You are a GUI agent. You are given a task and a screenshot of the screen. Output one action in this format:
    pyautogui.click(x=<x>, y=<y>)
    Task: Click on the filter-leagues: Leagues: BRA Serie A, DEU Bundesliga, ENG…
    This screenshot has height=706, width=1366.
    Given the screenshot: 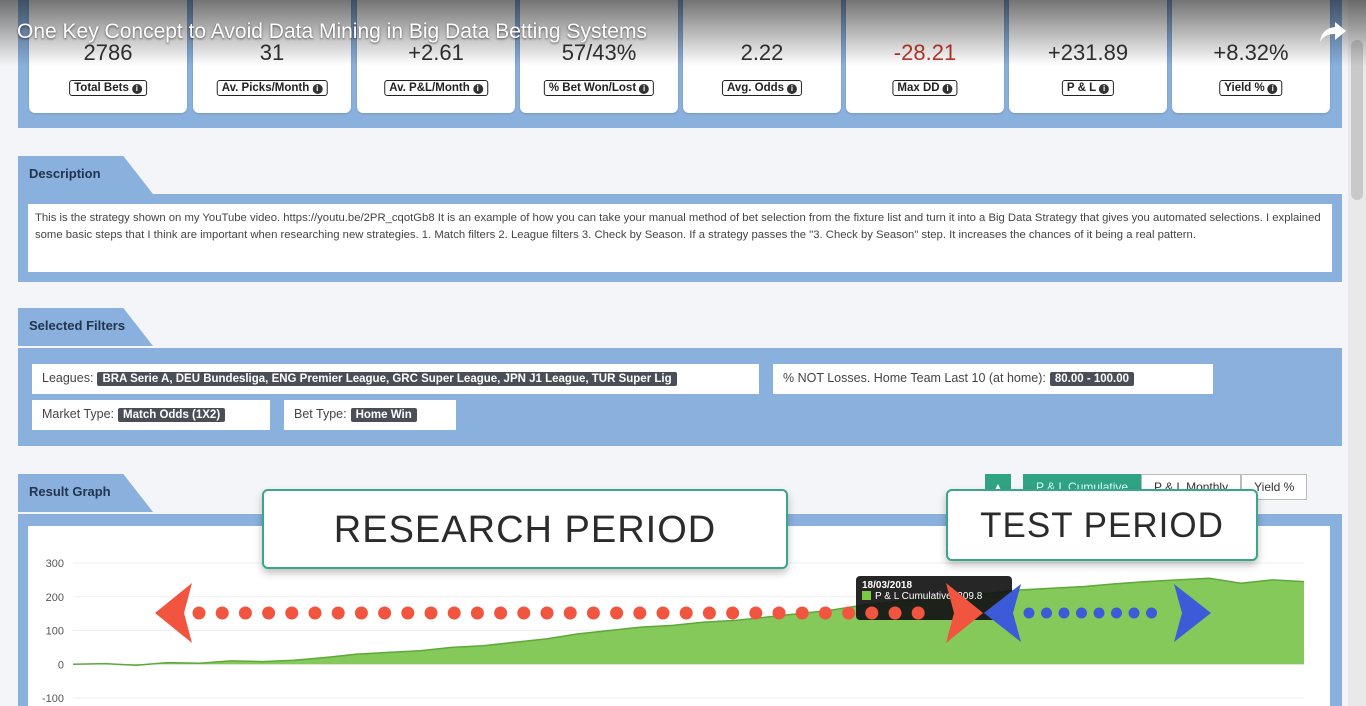 What is the action you would take?
    pyautogui.click(x=395, y=379)
    